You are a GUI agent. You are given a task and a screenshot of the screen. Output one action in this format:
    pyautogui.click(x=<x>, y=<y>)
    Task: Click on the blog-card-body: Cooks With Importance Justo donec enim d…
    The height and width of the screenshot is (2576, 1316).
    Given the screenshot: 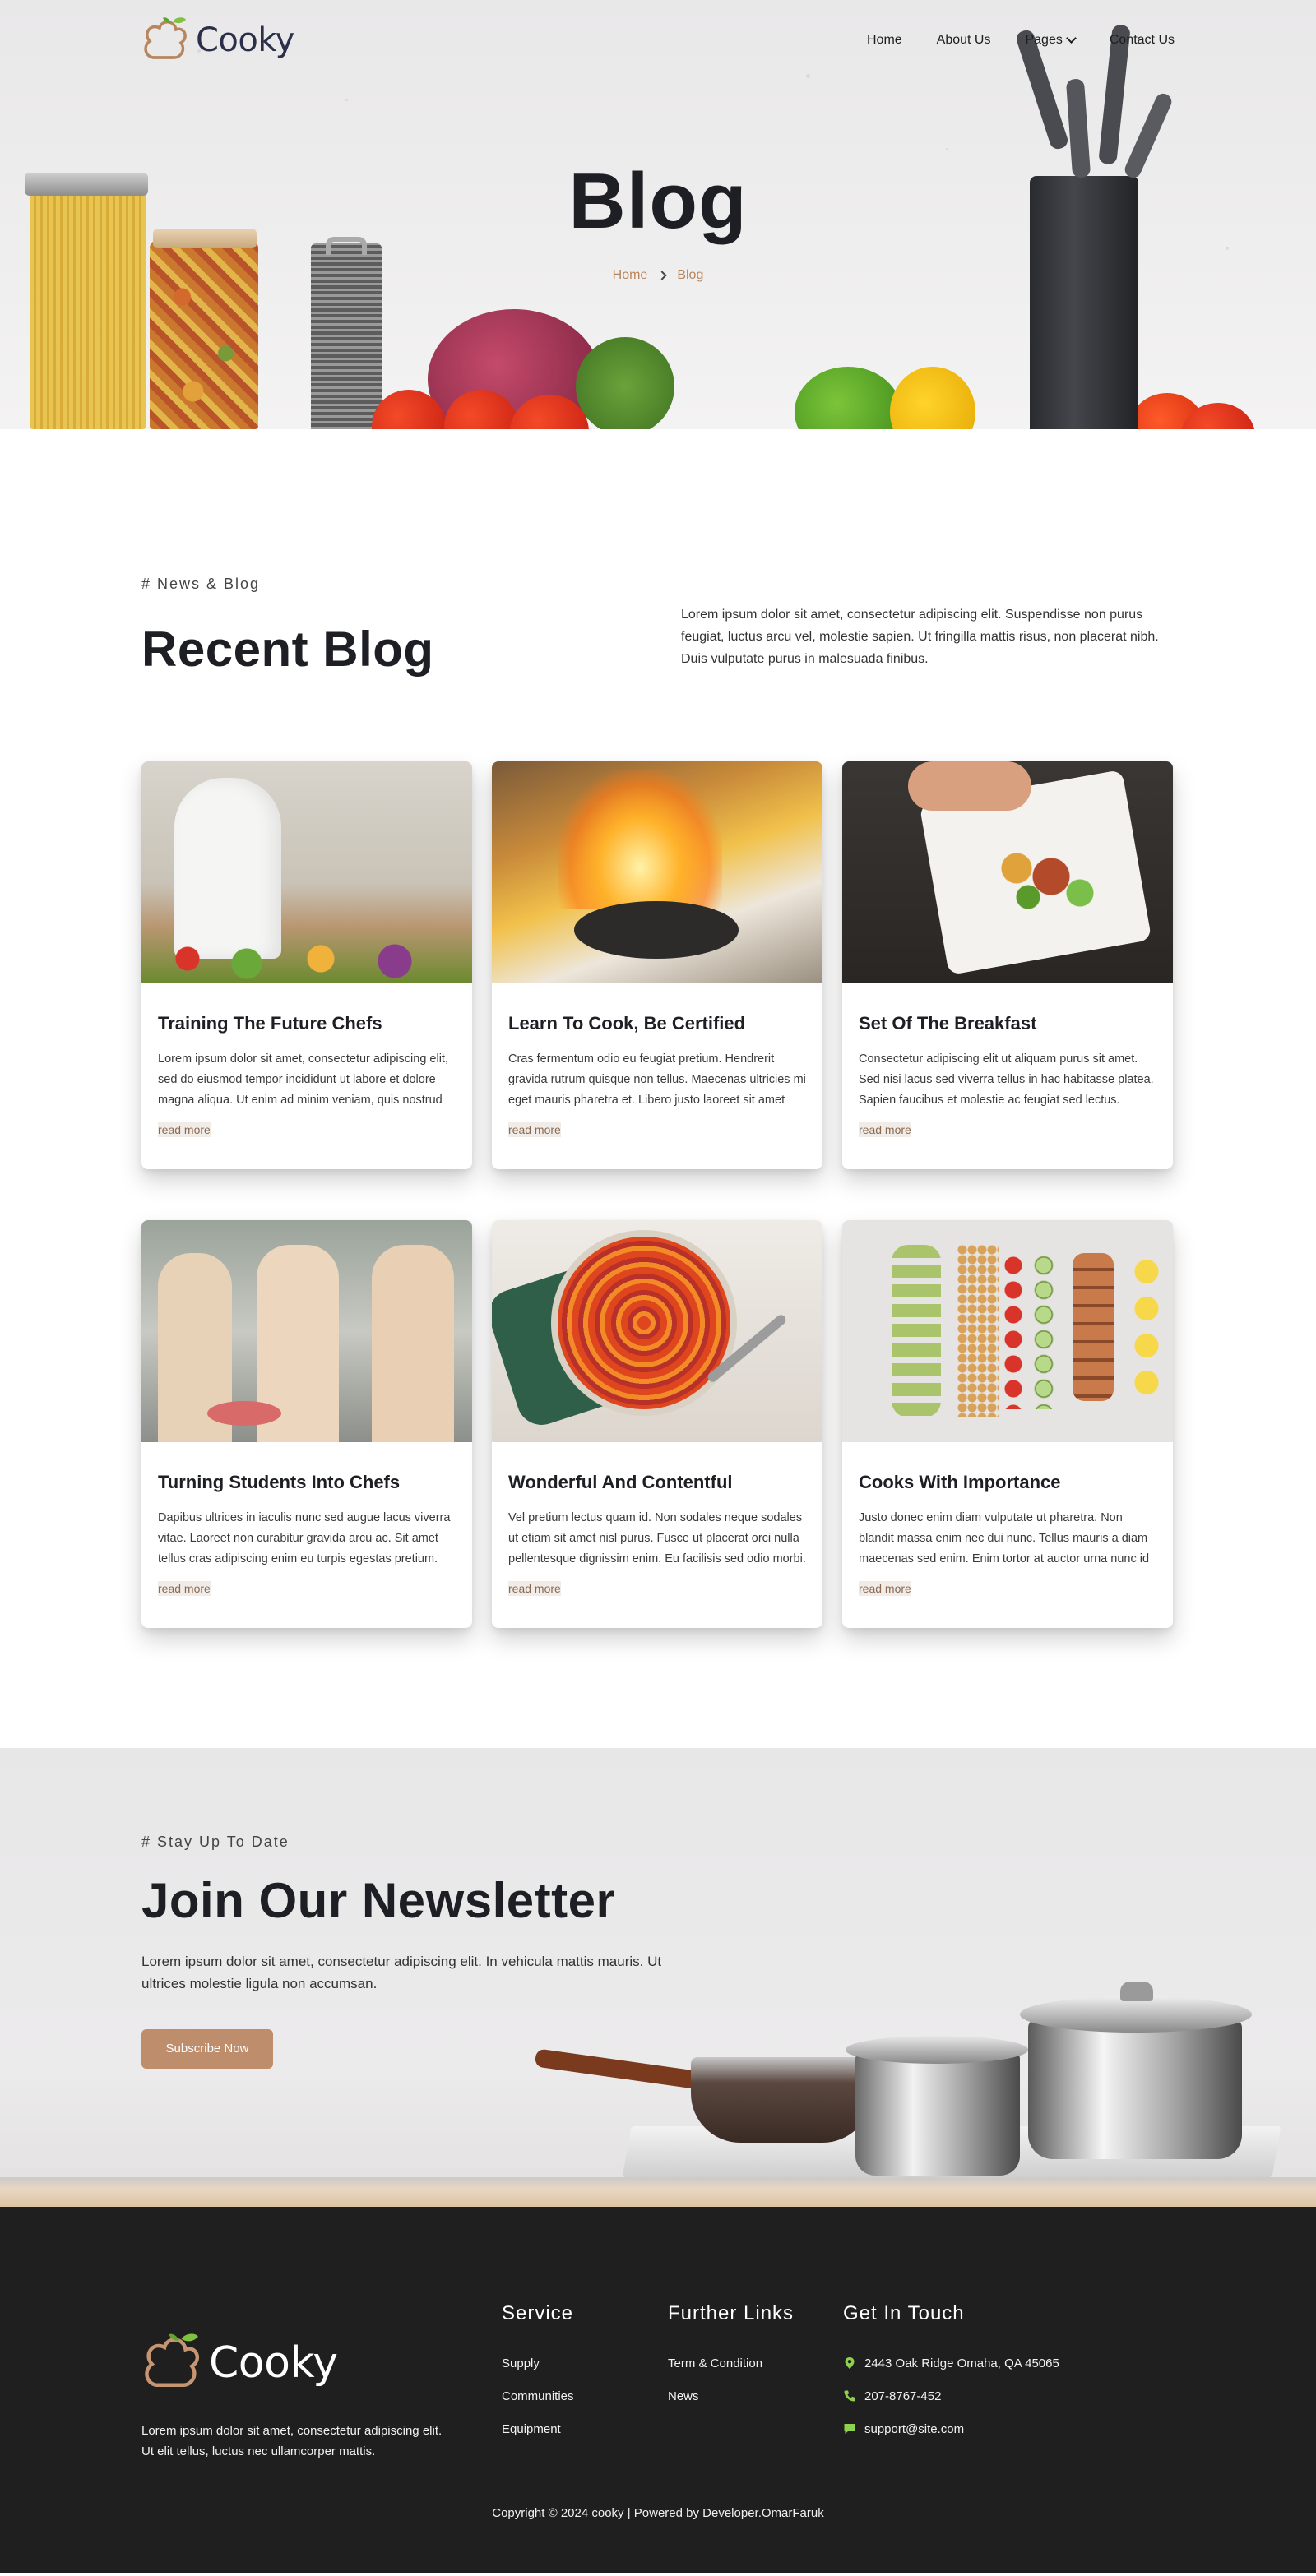 What is the action you would take?
    pyautogui.click(x=1007, y=1519)
    